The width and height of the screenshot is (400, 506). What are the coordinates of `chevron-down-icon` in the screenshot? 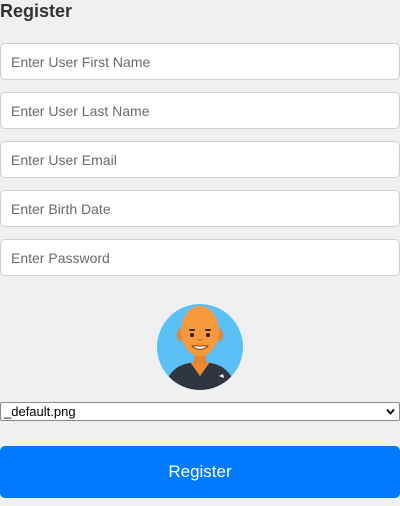 It's located at (390, 411).